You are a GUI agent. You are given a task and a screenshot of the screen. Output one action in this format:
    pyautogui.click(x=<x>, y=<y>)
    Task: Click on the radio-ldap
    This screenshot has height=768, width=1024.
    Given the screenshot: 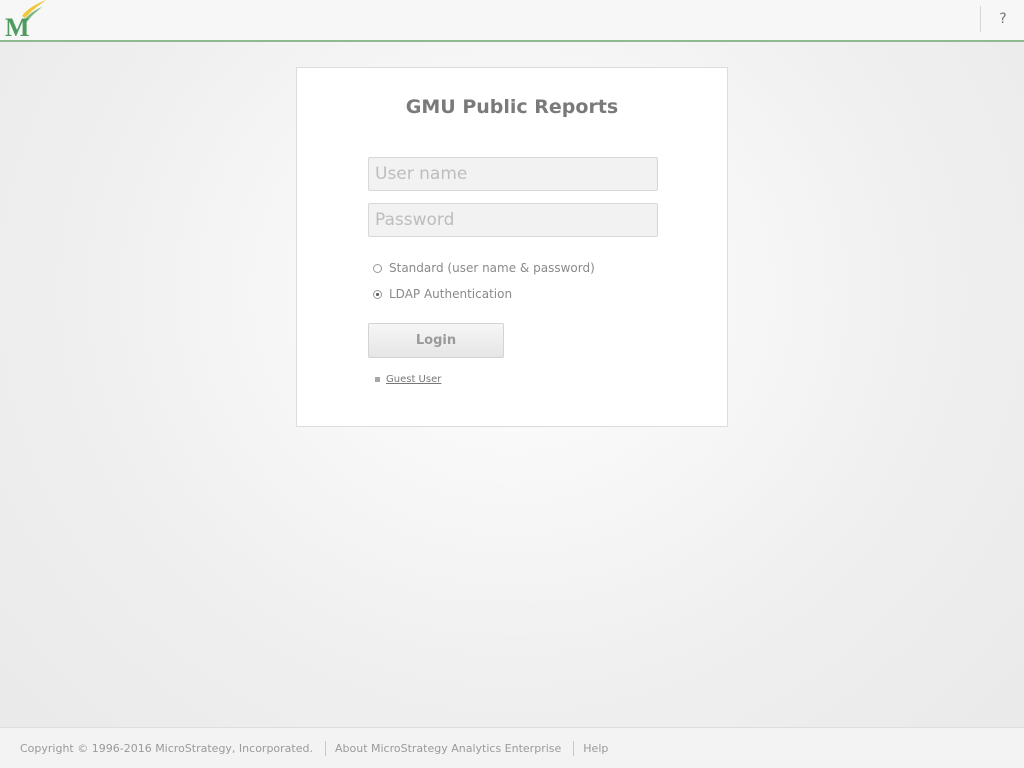 What is the action you would take?
    pyautogui.click(x=377, y=294)
    